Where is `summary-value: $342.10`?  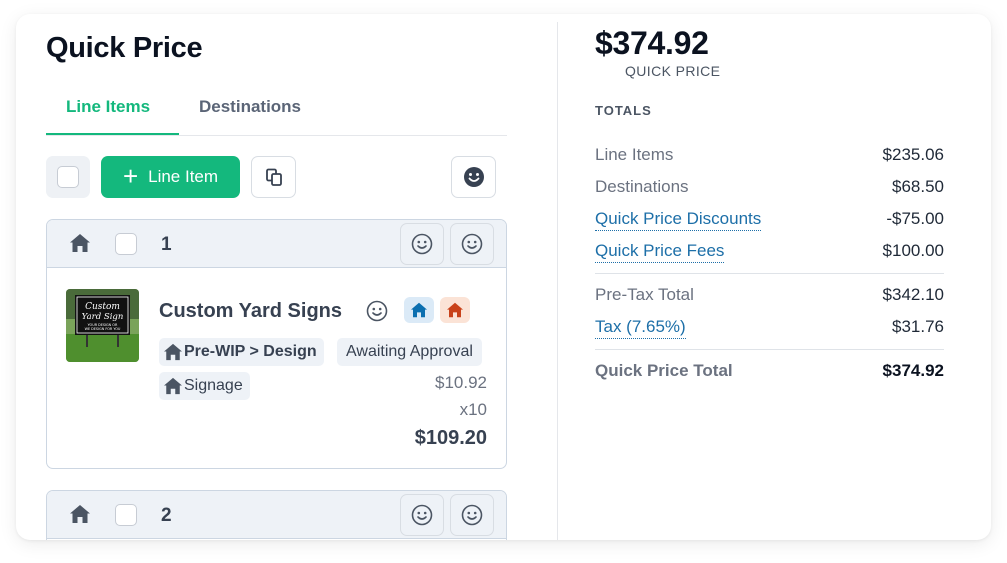
summary-value: $342.10 is located at coordinates (913, 294).